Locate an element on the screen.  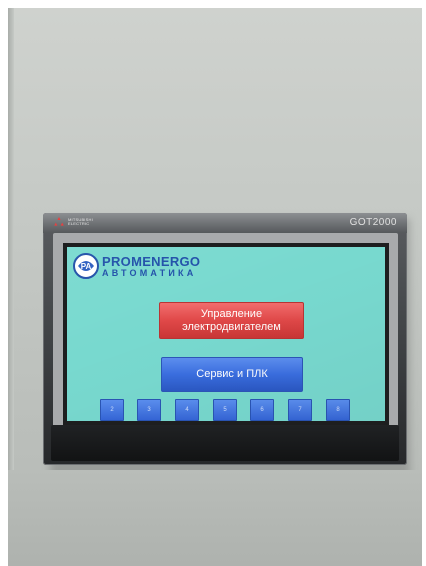
logo-subtitle: АВТОМАТИКА is located at coordinates (149, 272).